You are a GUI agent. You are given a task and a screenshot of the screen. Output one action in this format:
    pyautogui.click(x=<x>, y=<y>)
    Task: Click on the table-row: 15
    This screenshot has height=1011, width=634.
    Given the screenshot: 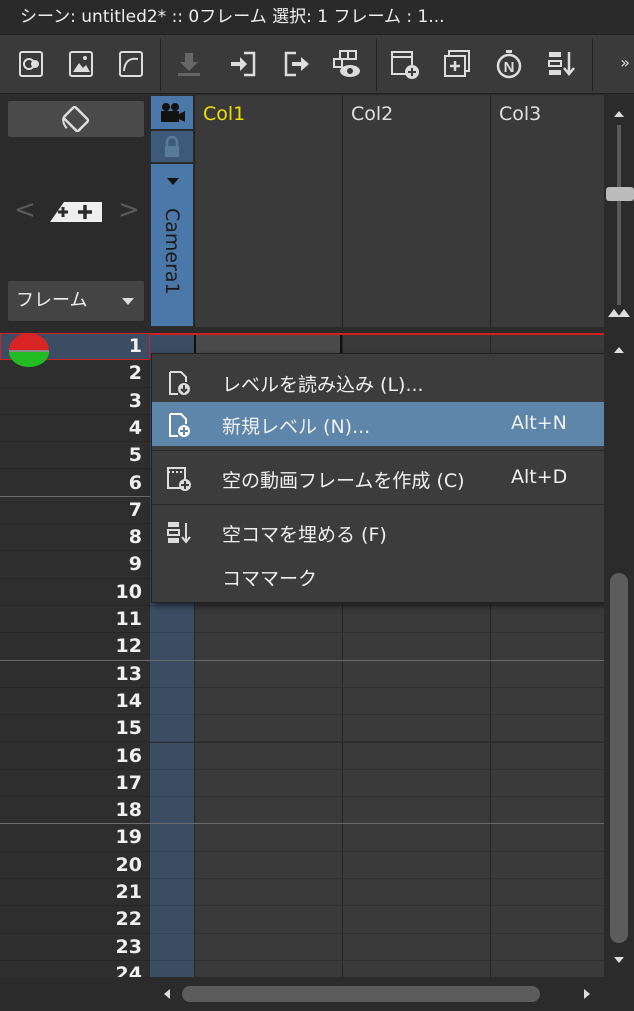 What is the action you would take?
    pyautogui.click(x=302, y=729)
    